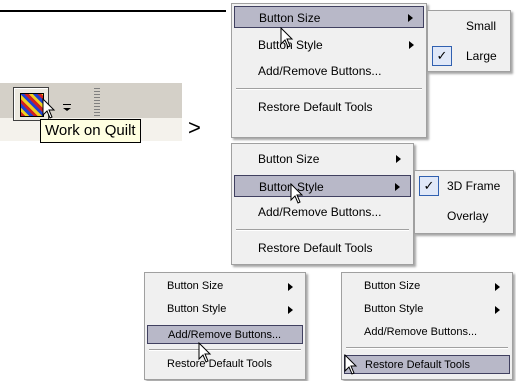 This screenshot has width=516, height=381. Describe the element at coordinates (481, 56) in the screenshot. I see `submenu-item-label: Large` at that location.